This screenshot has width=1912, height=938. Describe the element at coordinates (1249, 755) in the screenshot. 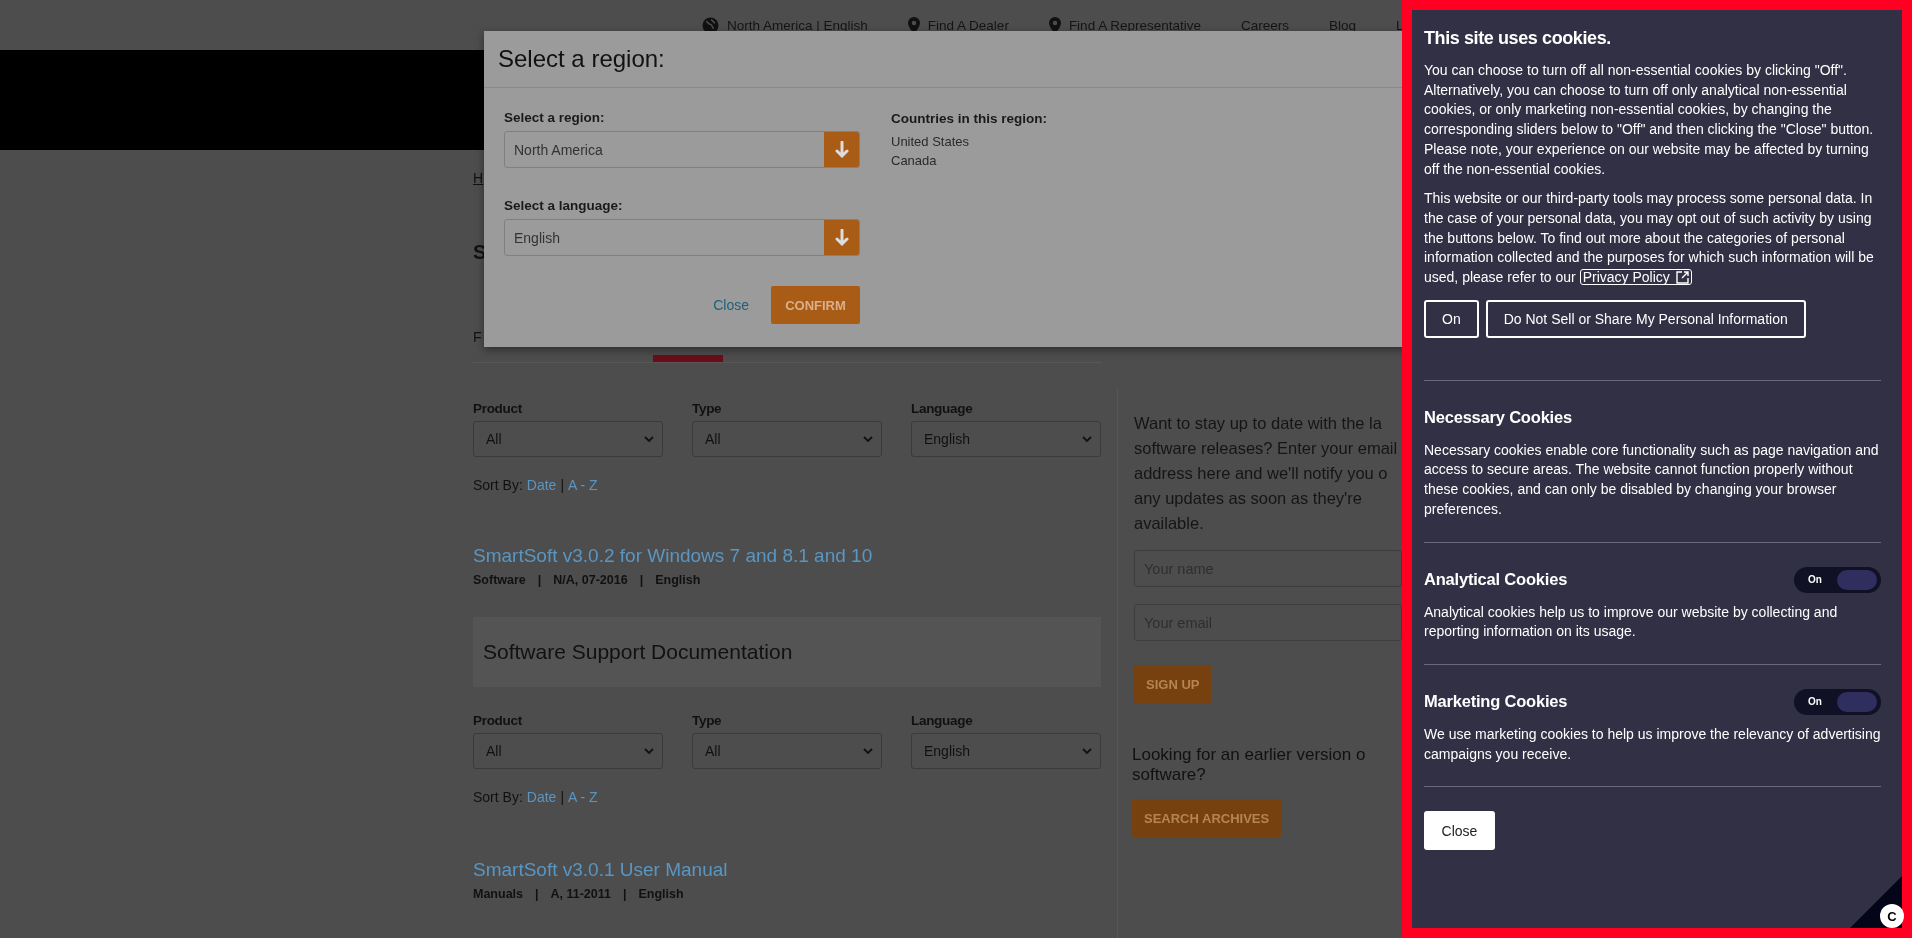

I see `archives-heading: Looking for an earlier version o` at that location.